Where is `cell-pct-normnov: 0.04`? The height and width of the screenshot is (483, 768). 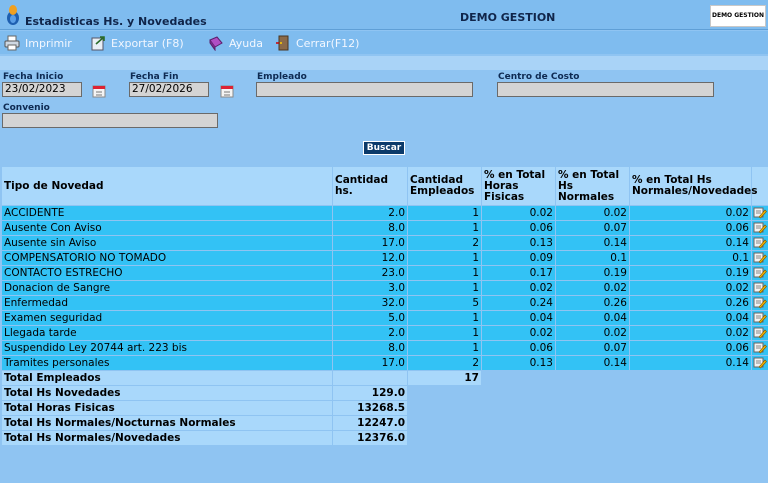
cell-pct-normnov: 0.04 is located at coordinates (690, 318).